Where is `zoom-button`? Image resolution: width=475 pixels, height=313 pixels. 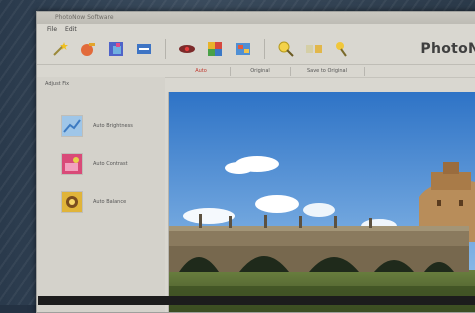 zoom-button is located at coordinates (286, 49).